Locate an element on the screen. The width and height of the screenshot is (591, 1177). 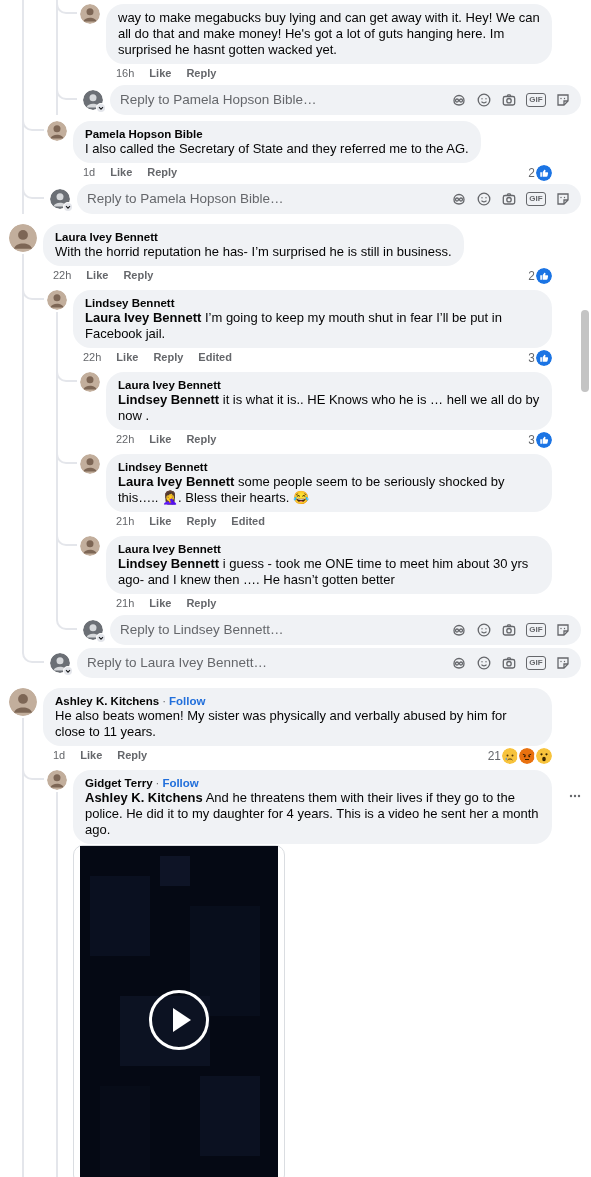
reply-input: Reply to Laura Ivey Bennett… GIF is located at coordinates (329, 663).